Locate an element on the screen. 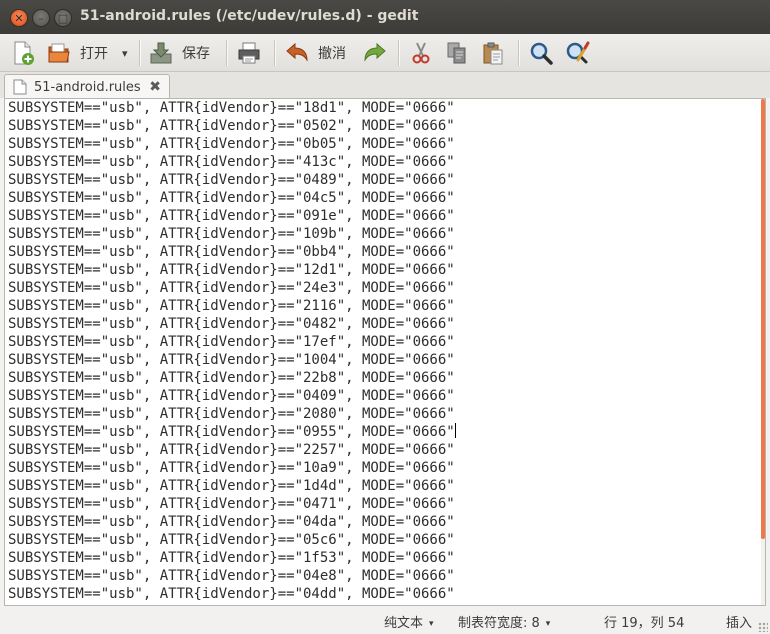 The width and height of the screenshot is (770, 634). maximize-icon: □ is located at coordinates (63, 18).